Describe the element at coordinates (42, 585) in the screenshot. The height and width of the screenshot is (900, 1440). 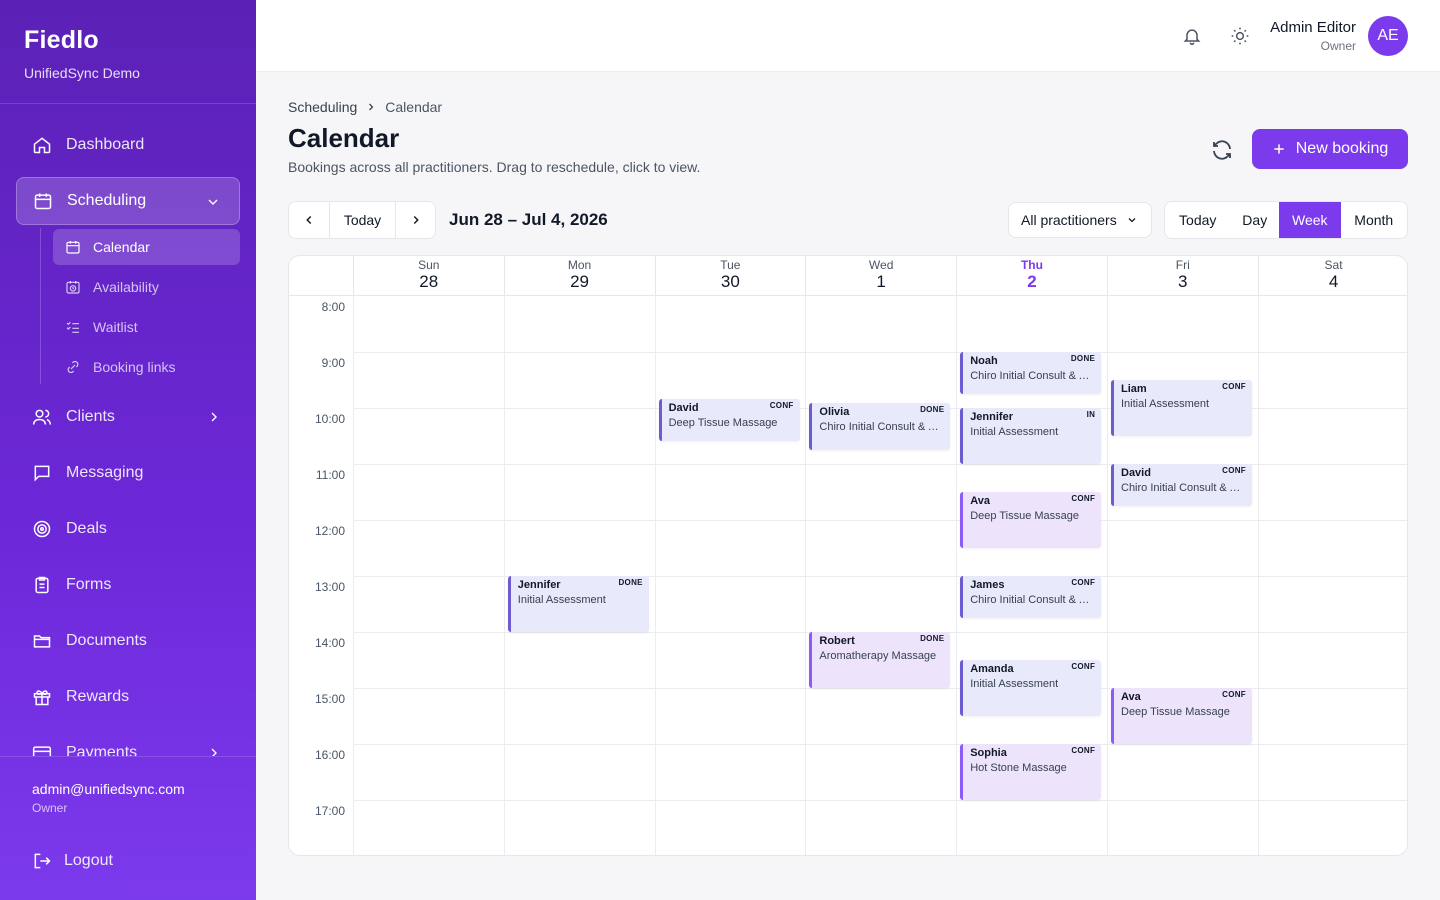
I see `clipboard-icon` at that location.